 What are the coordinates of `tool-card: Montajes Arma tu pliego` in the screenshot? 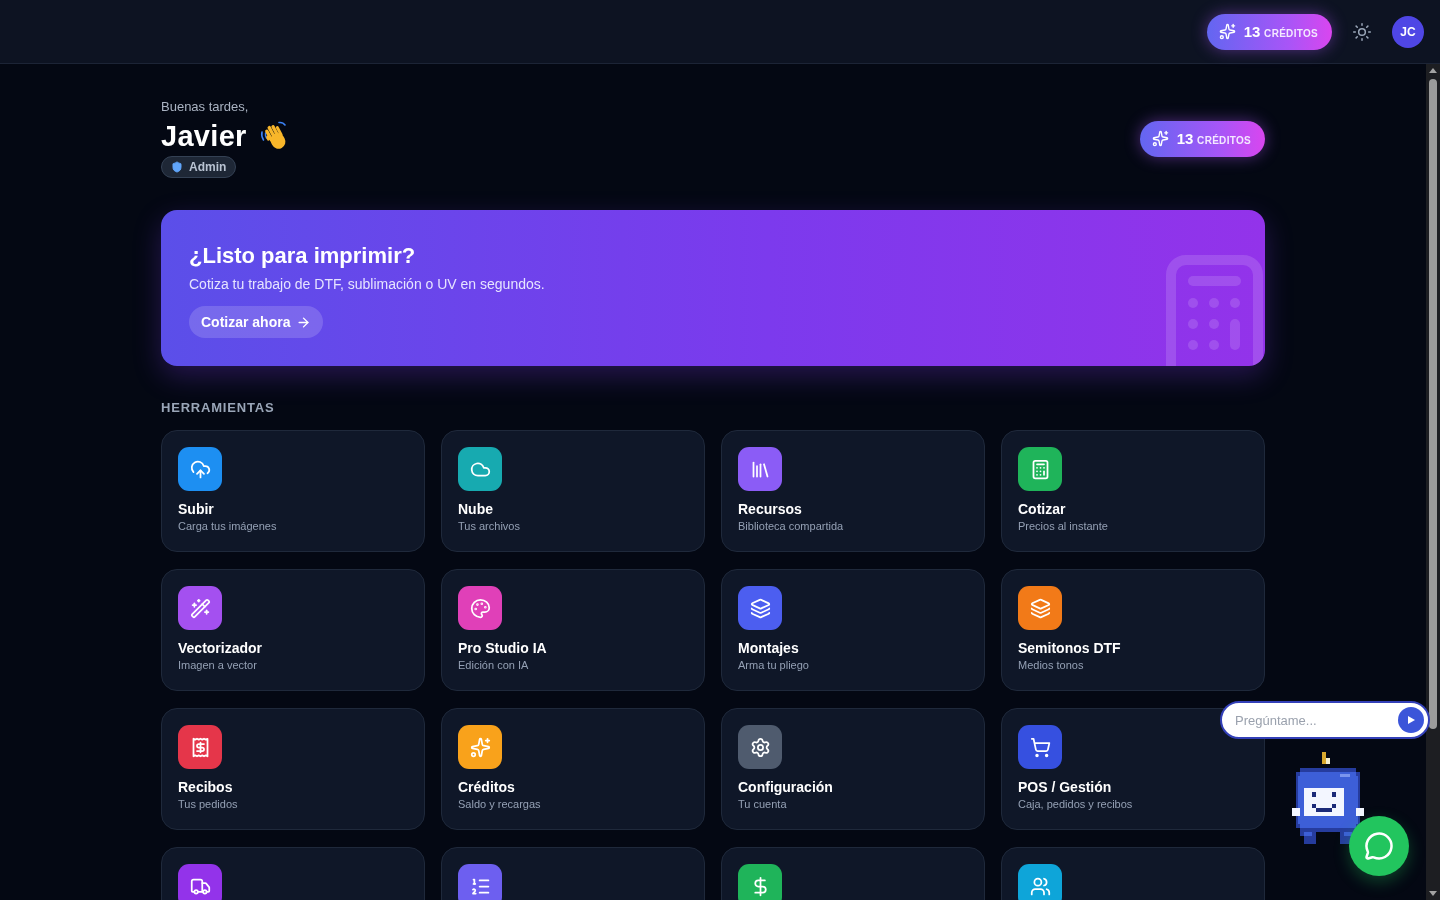 It's located at (853, 630).